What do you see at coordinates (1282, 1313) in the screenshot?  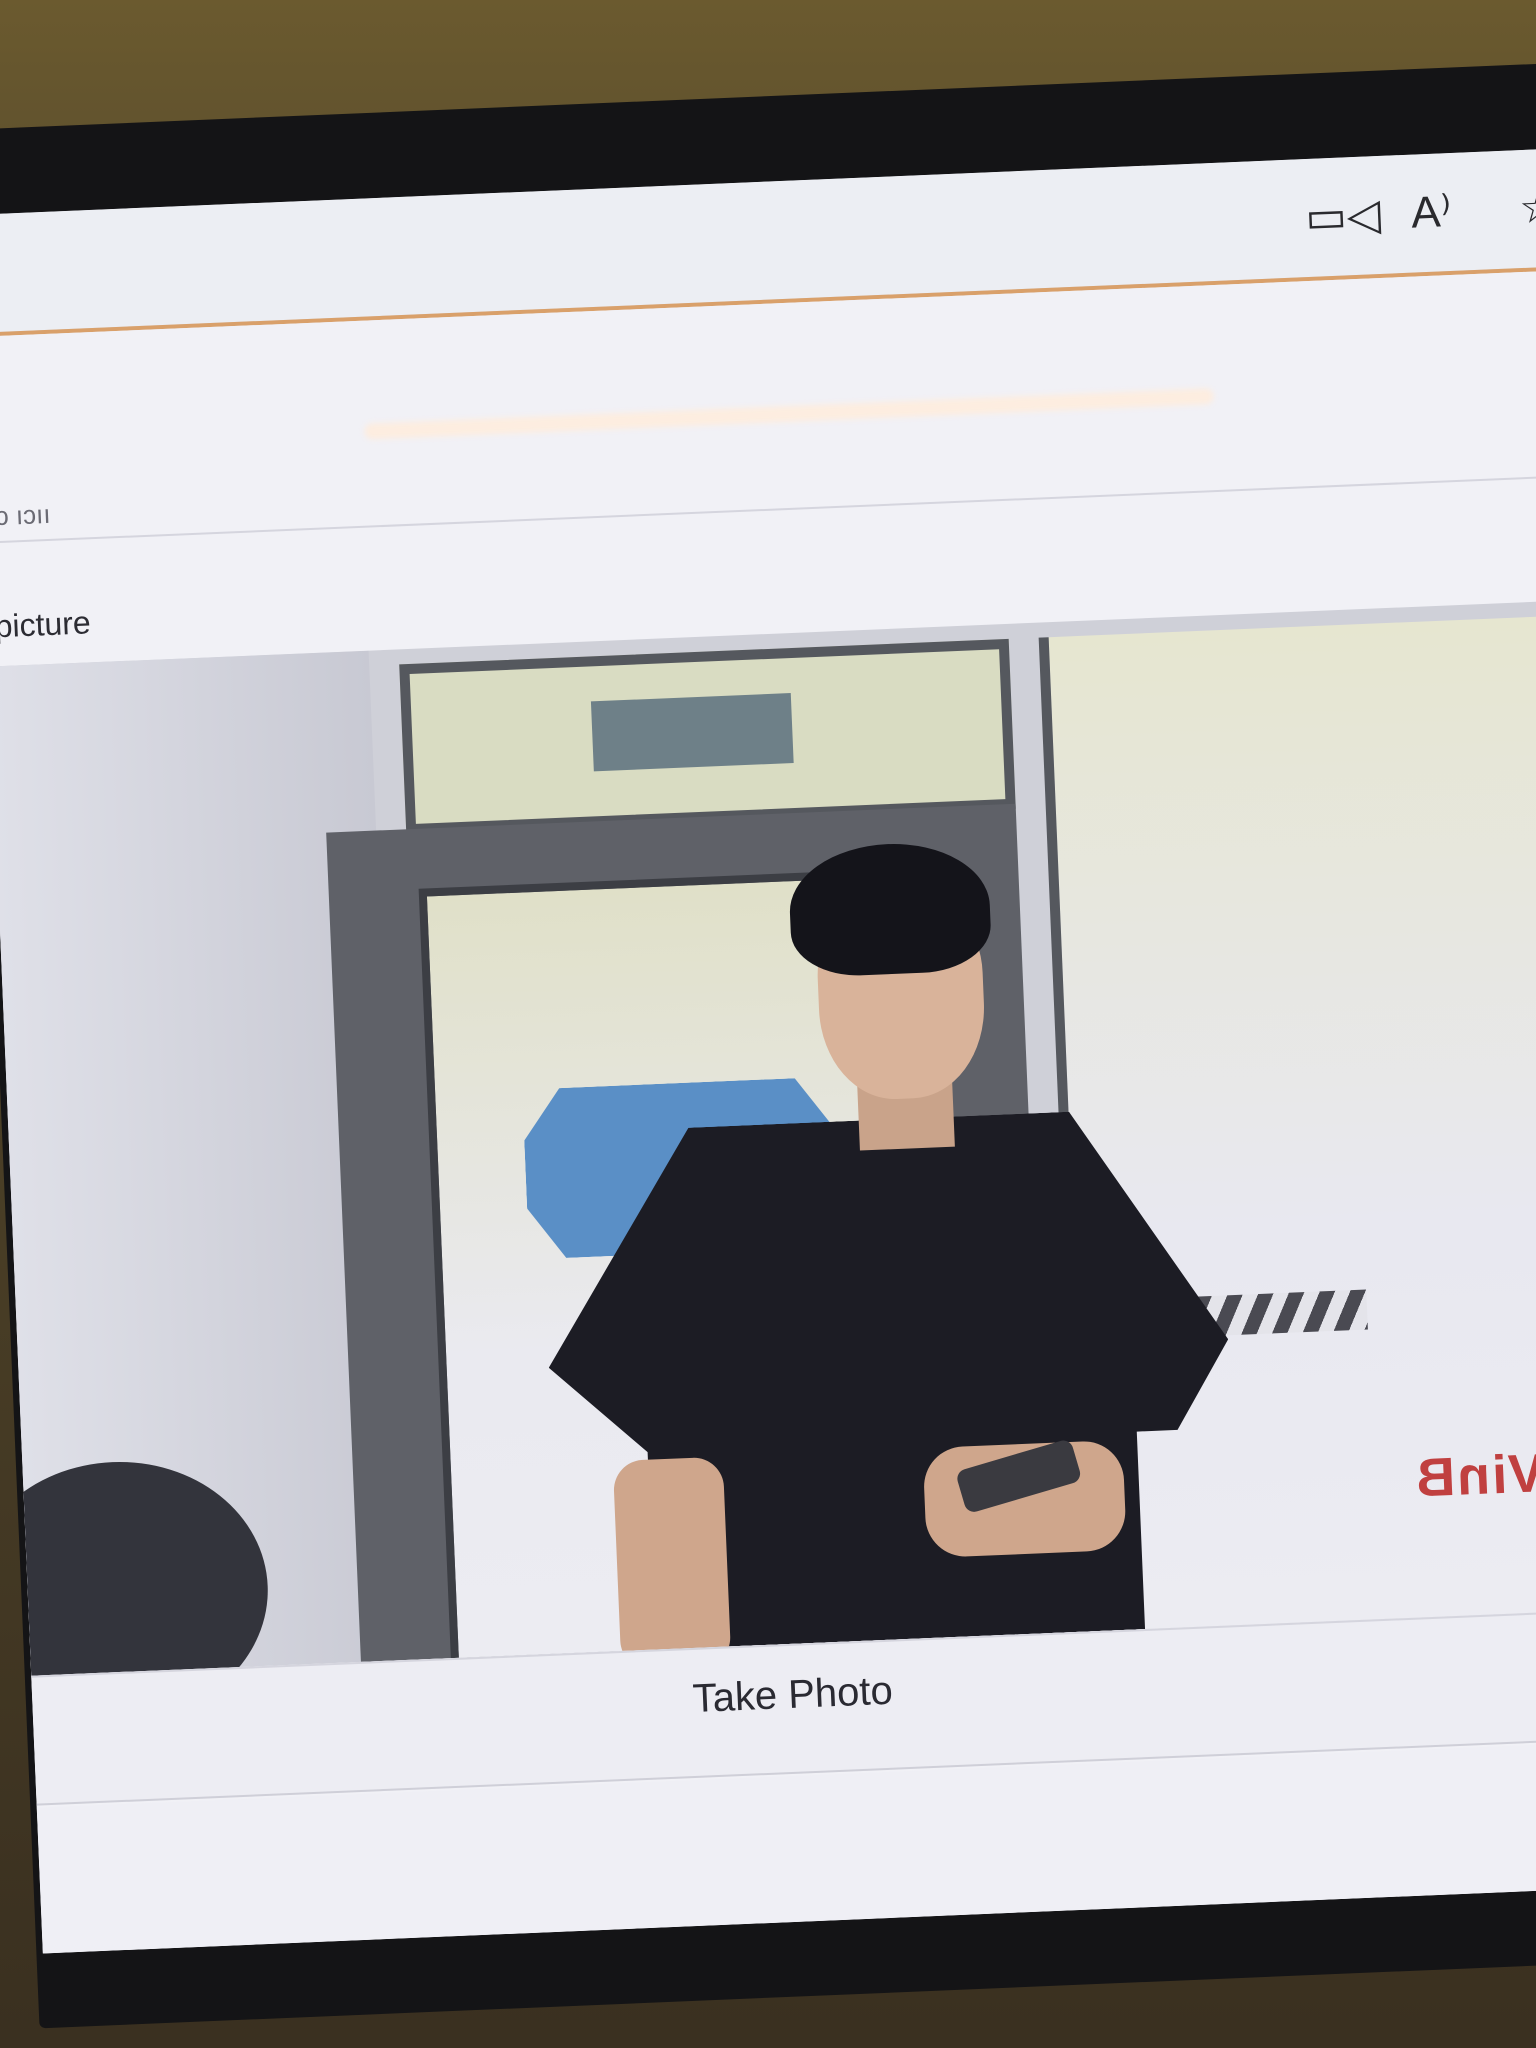 I see `feed-stripes` at bounding box center [1282, 1313].